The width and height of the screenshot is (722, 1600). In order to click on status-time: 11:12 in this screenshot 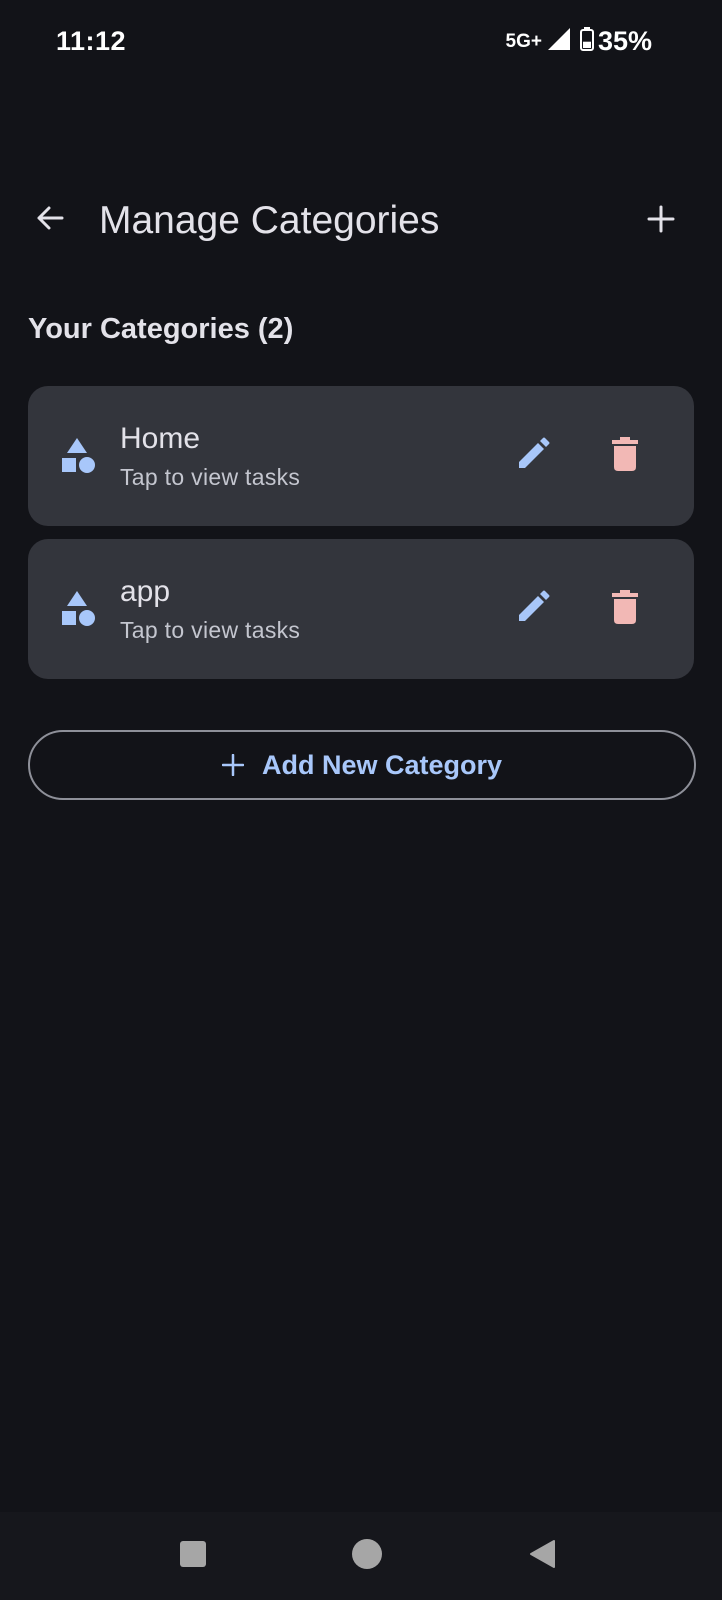, I will do `click(91, 41)`.